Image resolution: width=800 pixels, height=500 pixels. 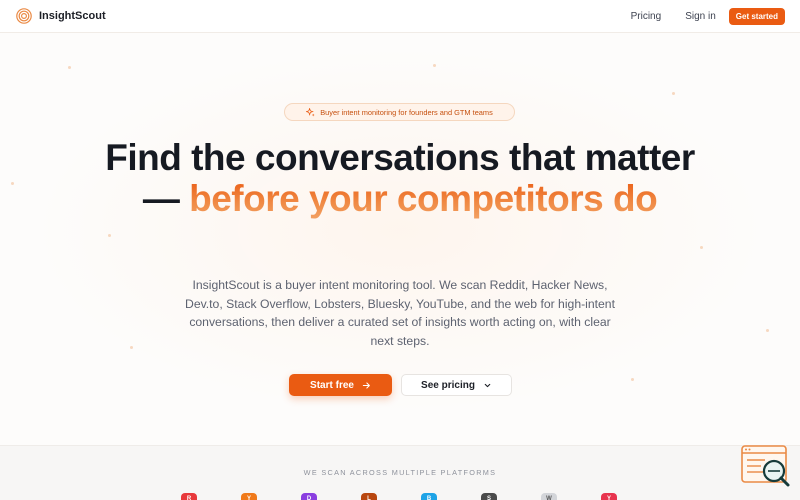 I want to click on arrow-right-icon, so click(x=366, y=385).